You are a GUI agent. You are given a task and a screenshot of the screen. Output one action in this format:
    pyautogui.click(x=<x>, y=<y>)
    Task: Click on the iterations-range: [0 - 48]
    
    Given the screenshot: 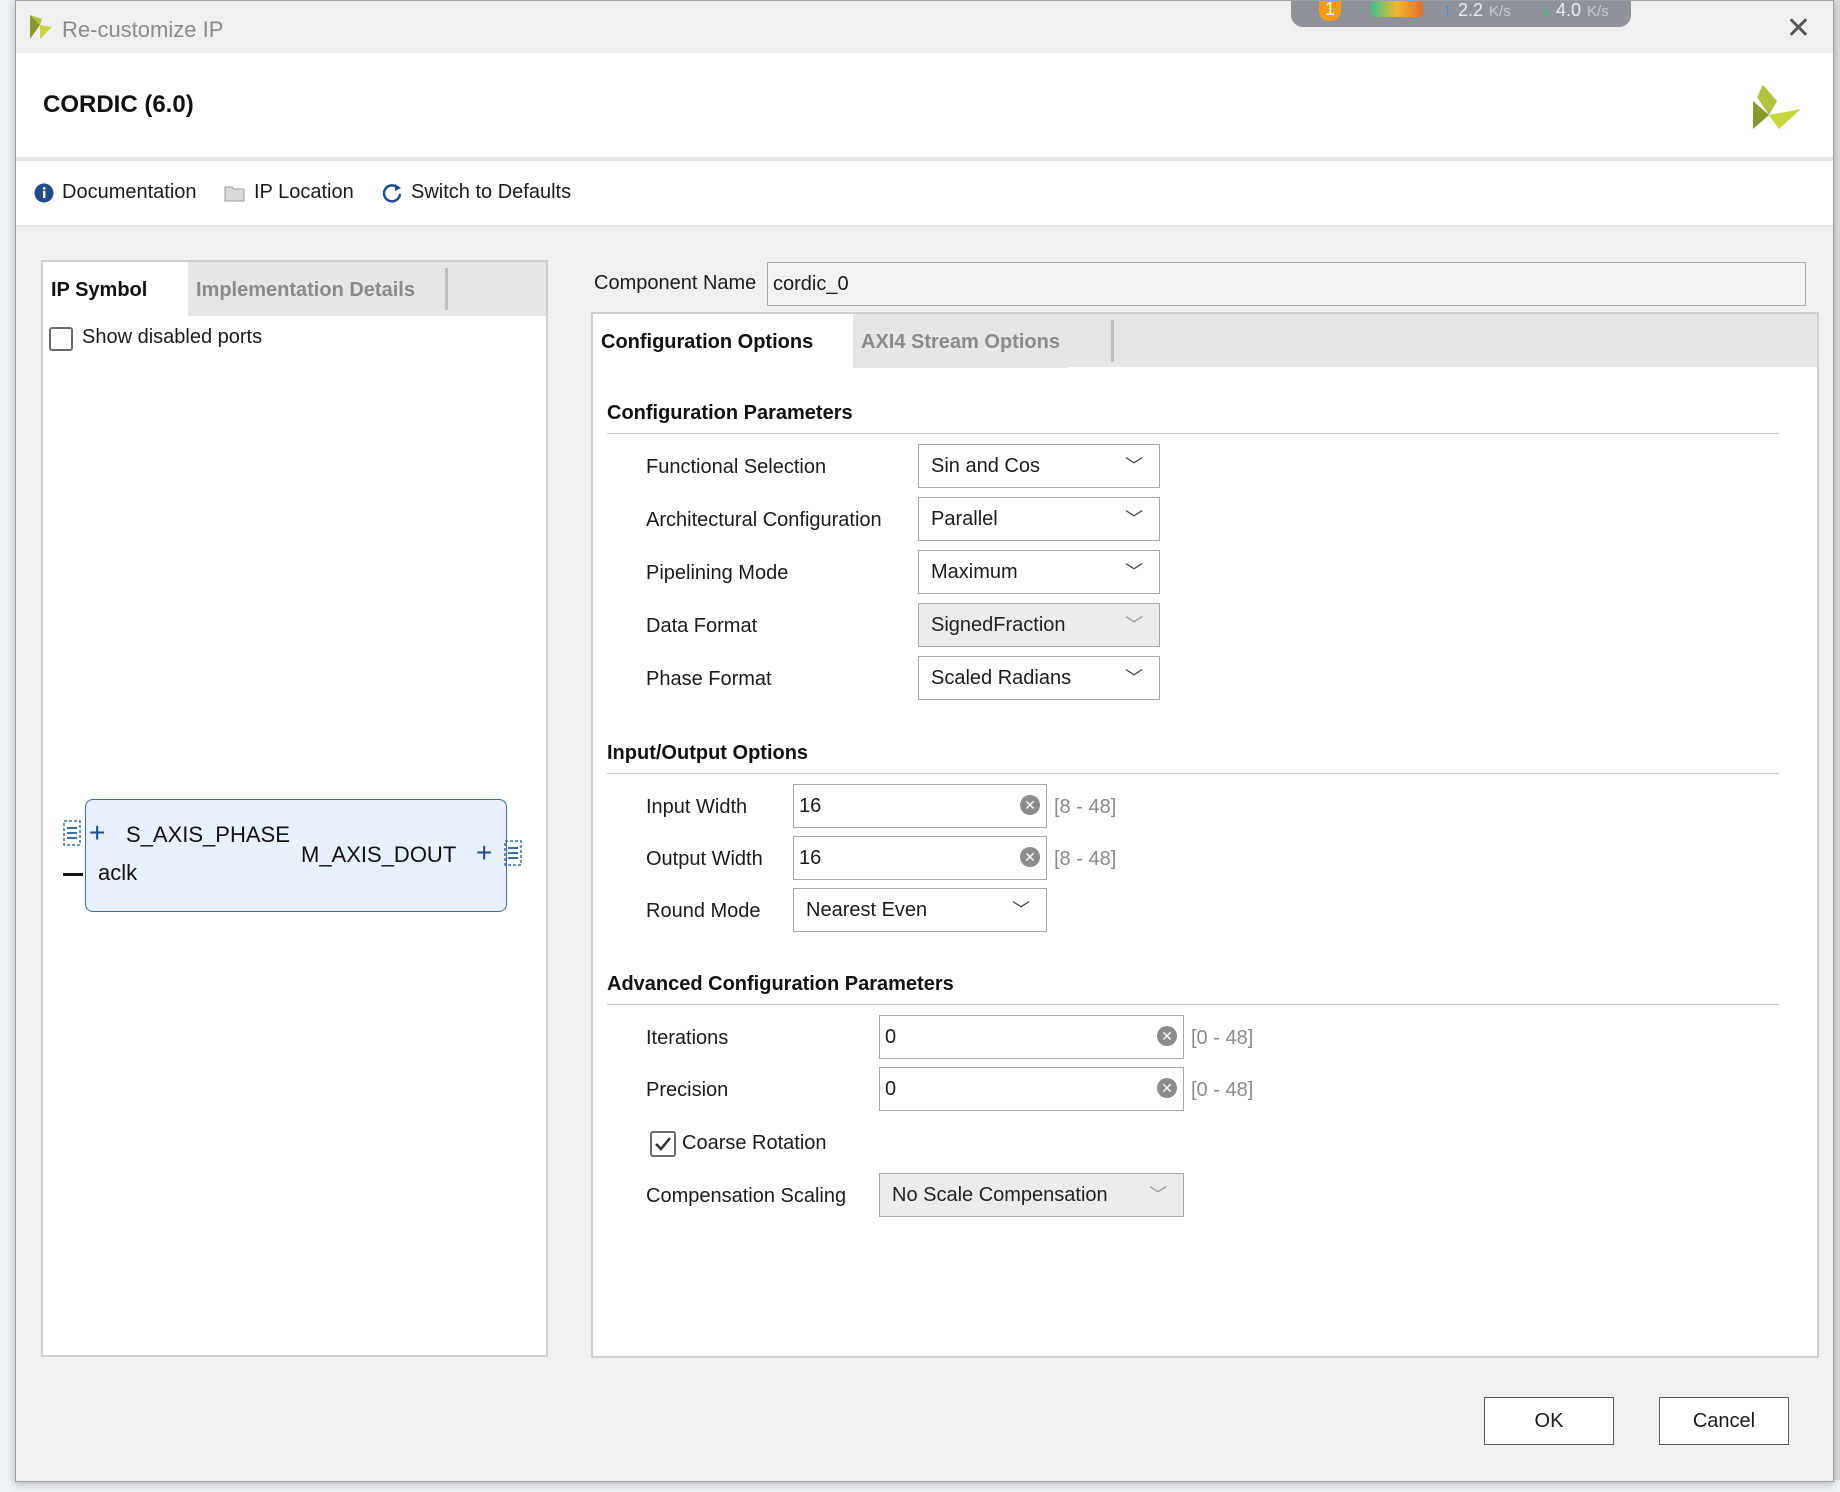 What is the action you would take?
    pyautogui.click(x=1222, y=1038)
    